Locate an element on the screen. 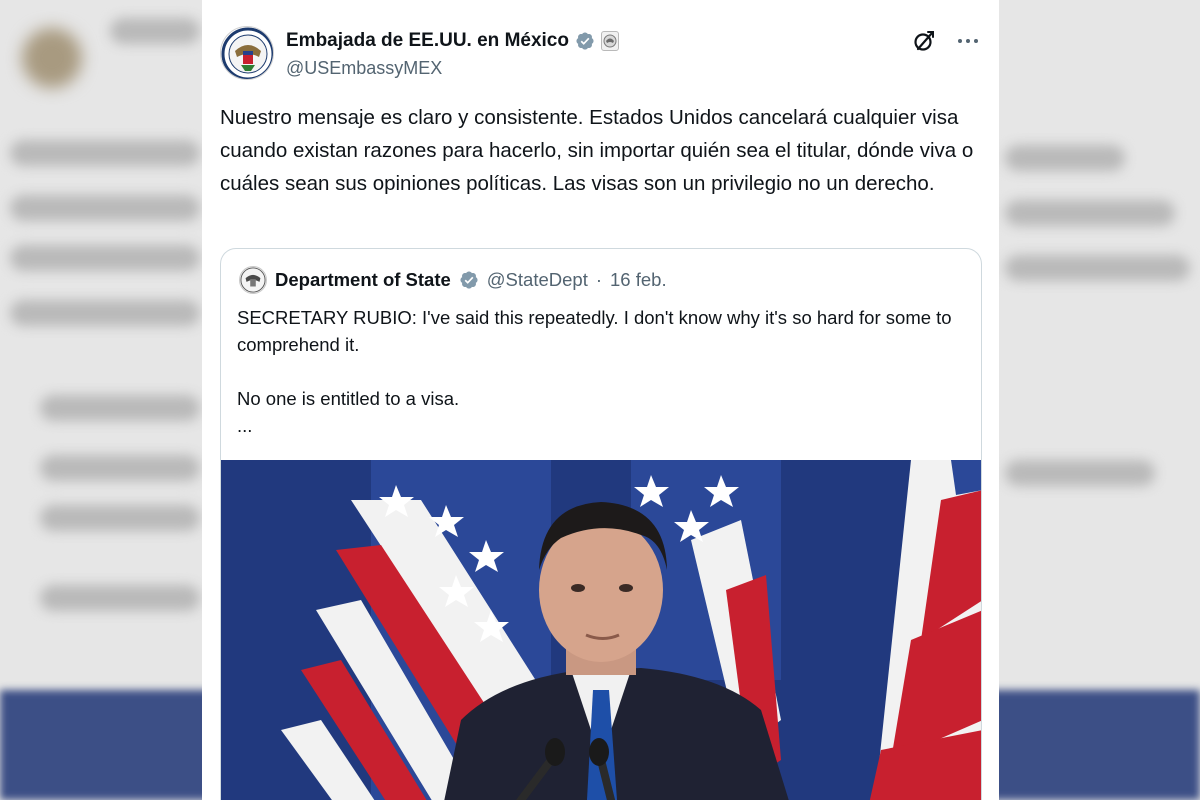 Image resolution: width=1200 pixels, height=800 pixels. government-badge-icon is located at coordinates (609, 41).